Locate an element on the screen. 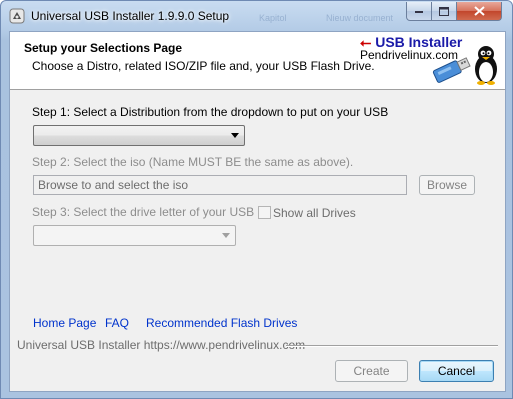 The height and width of the screenshot is (399, 513). page-title: Setup your Selections Page is located at coordinates (103, 48).